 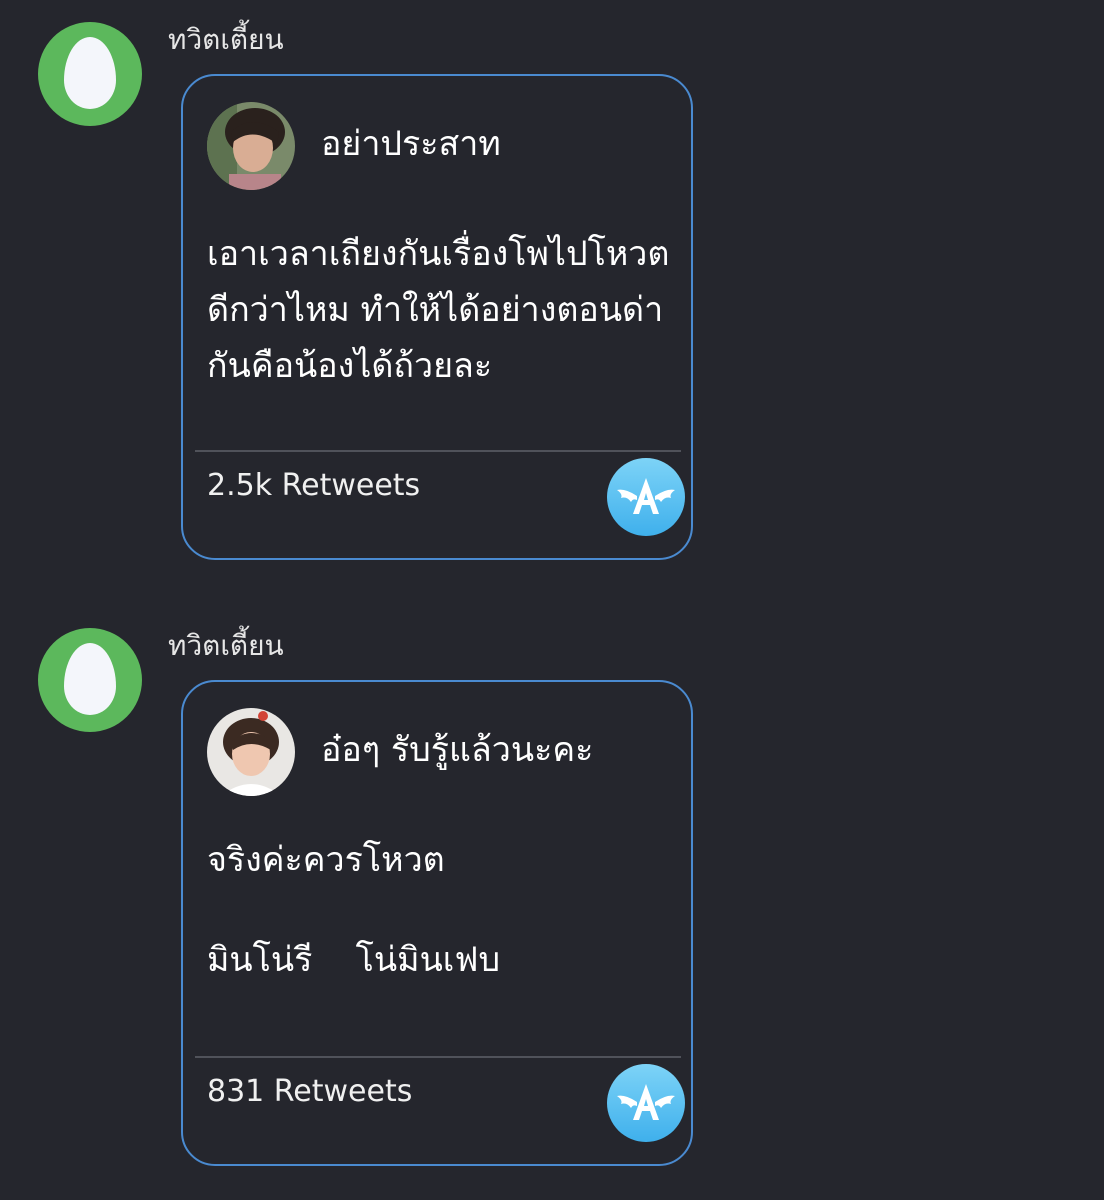 I want to click on tweet-text-line-blank, so click(x=442, y=910).